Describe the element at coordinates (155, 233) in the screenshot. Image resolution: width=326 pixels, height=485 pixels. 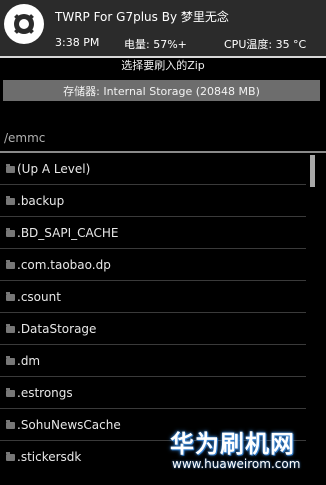
I see `list-item: .BD_SAPI_CACHE` at that location.